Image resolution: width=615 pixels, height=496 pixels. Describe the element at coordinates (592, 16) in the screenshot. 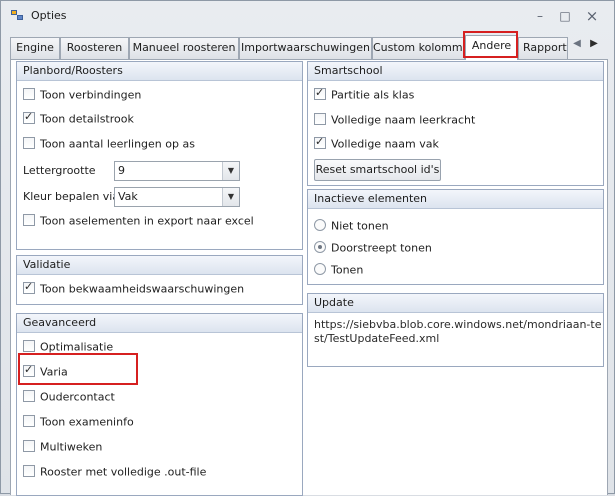

I see `close-icon: ×` at that location.